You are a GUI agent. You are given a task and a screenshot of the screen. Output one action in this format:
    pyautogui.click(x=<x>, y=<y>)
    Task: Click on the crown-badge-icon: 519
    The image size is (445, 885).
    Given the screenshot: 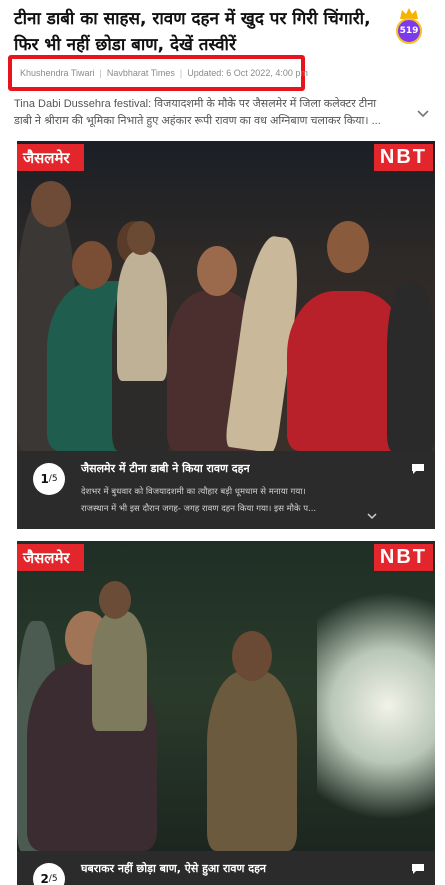 What is the action you would take?
    pyautogui.click(x=409, y=26)
    